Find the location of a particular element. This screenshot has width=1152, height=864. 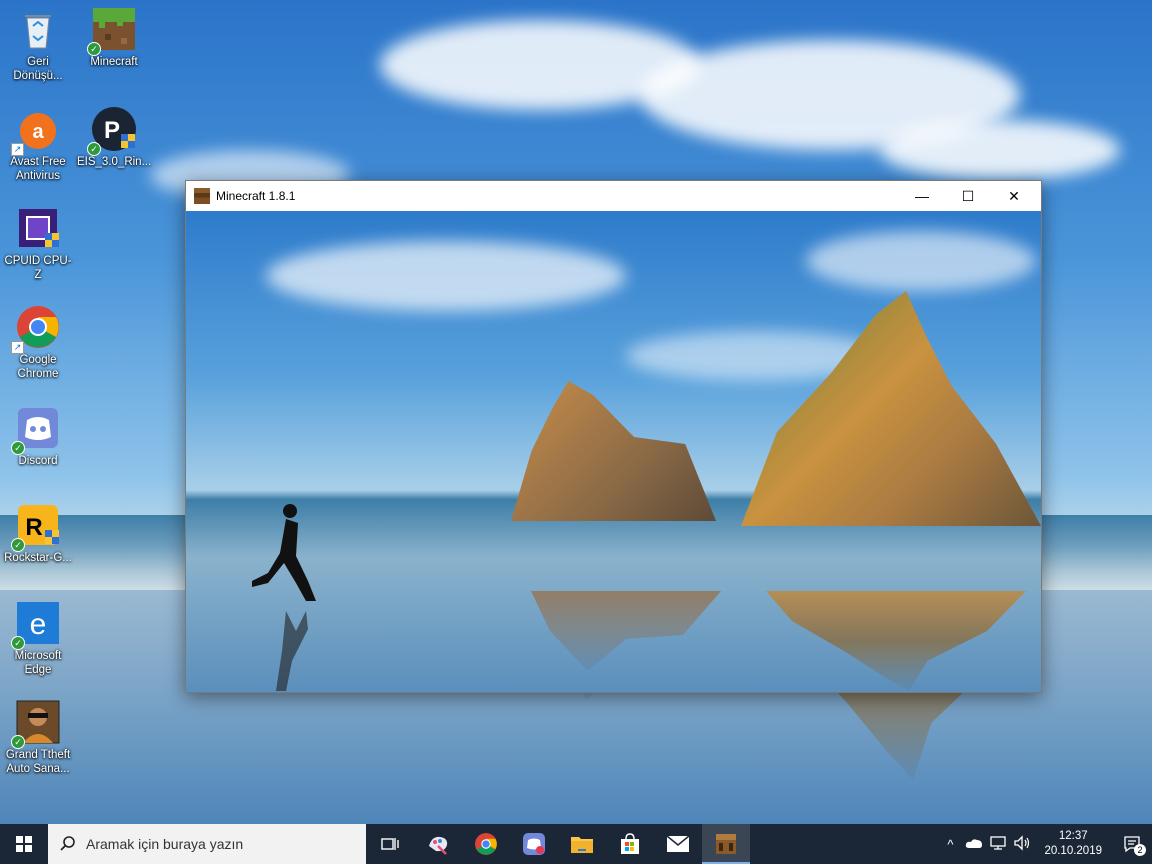

search-icon is located at coordinates (67, 843).